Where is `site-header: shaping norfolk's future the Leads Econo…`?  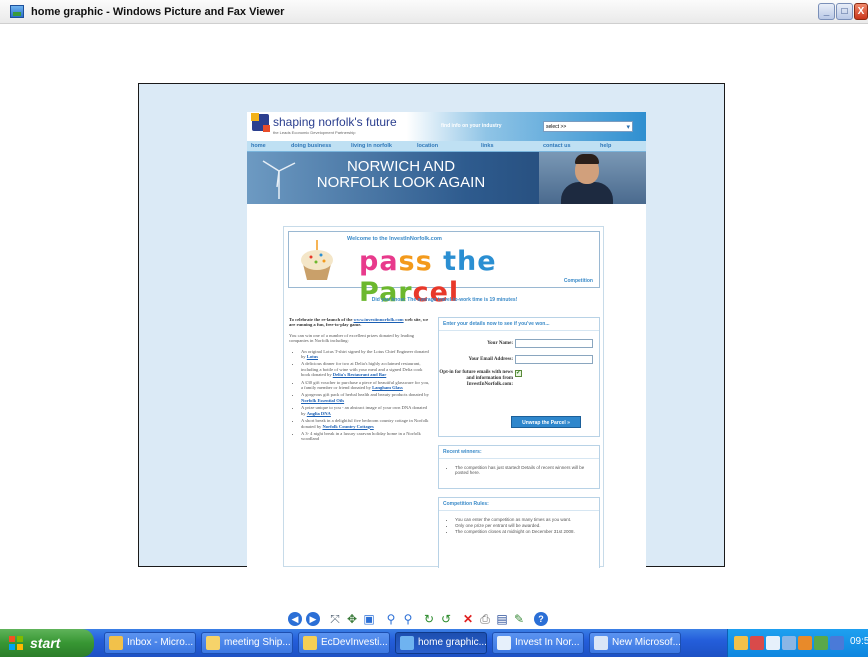
site-header: shaping norfolk's future the Leads Econo… is located at coordinates (446, 126).